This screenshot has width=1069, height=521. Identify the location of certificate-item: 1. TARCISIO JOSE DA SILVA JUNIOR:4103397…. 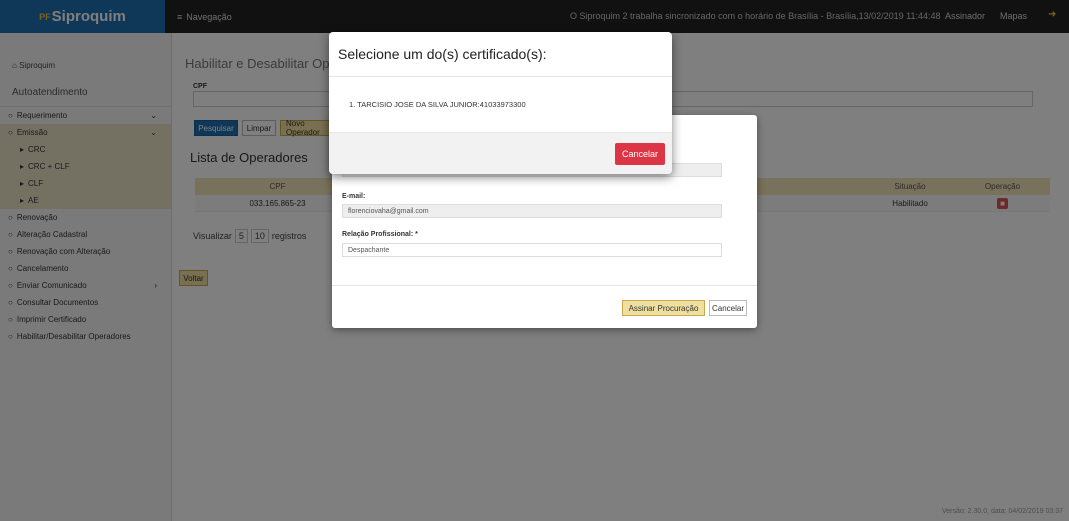
(437, 104).